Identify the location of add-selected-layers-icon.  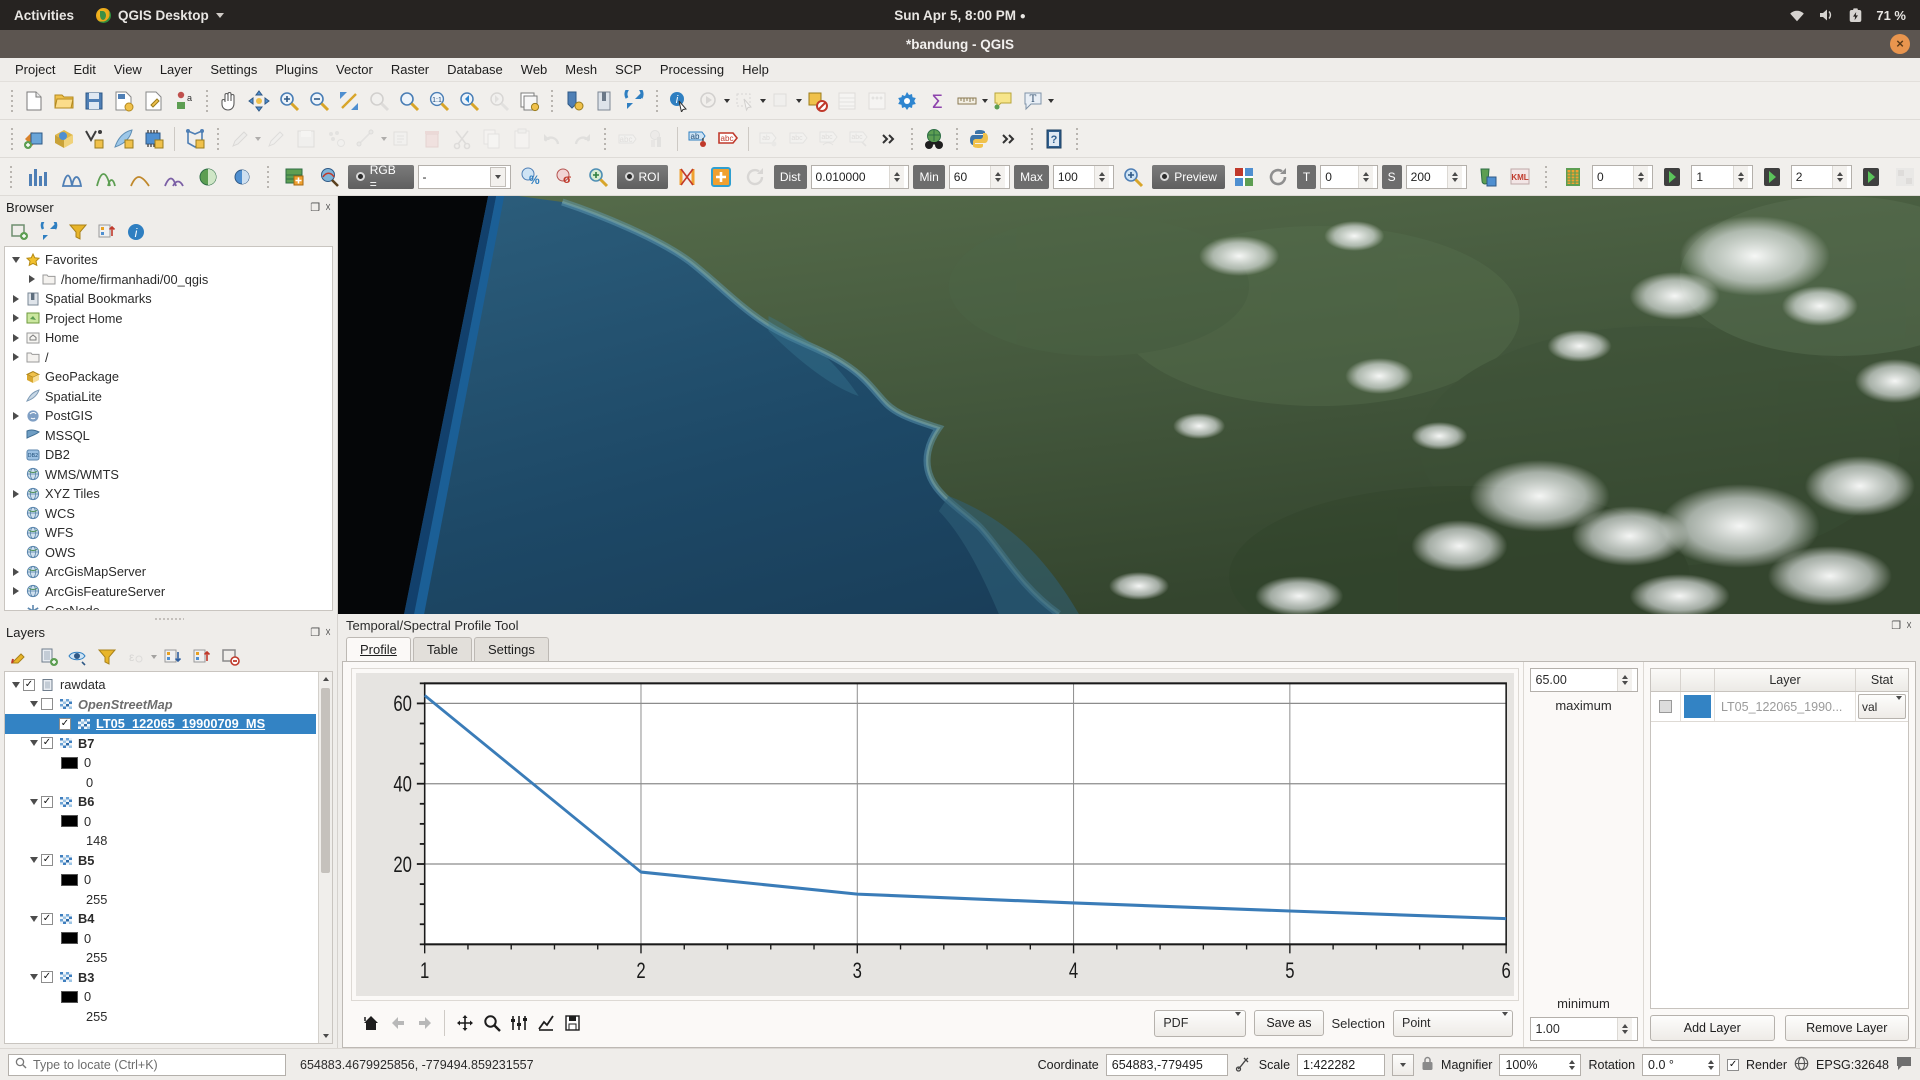
(19, 232).